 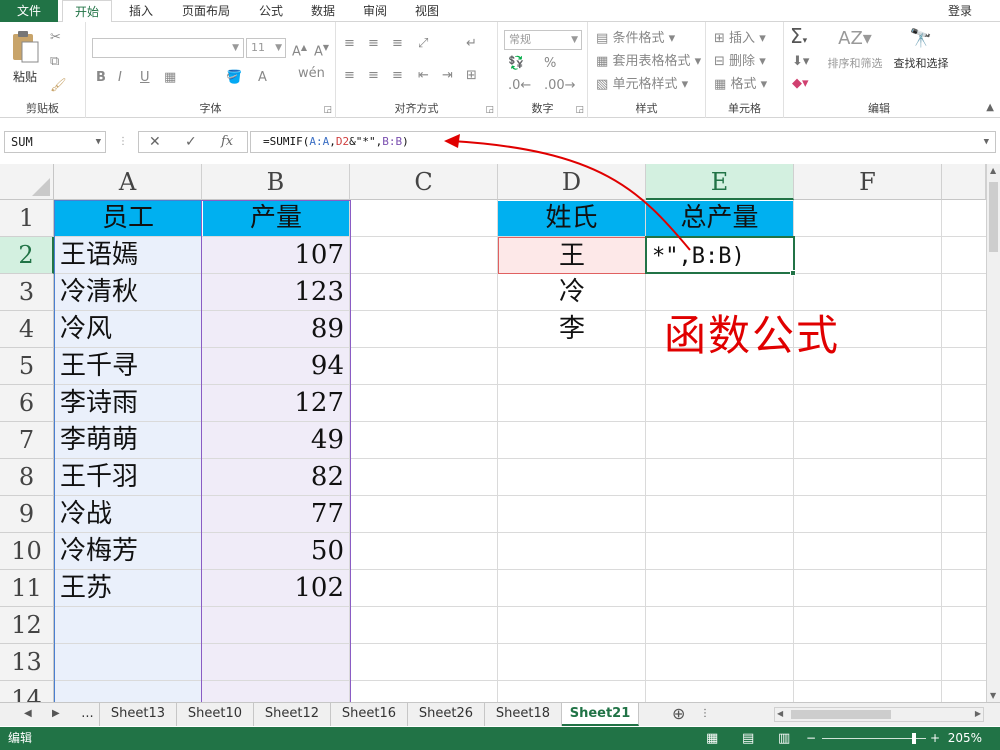 I want to click on row-header: 5, so click(x=27, y=366).